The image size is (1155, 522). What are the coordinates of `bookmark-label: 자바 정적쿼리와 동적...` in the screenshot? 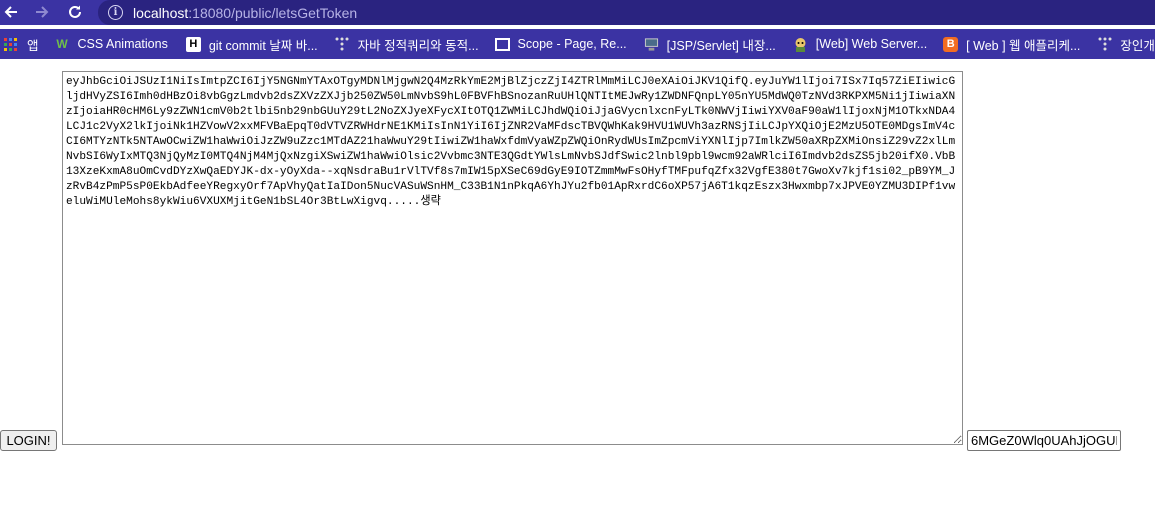 It's located at (418, 45).